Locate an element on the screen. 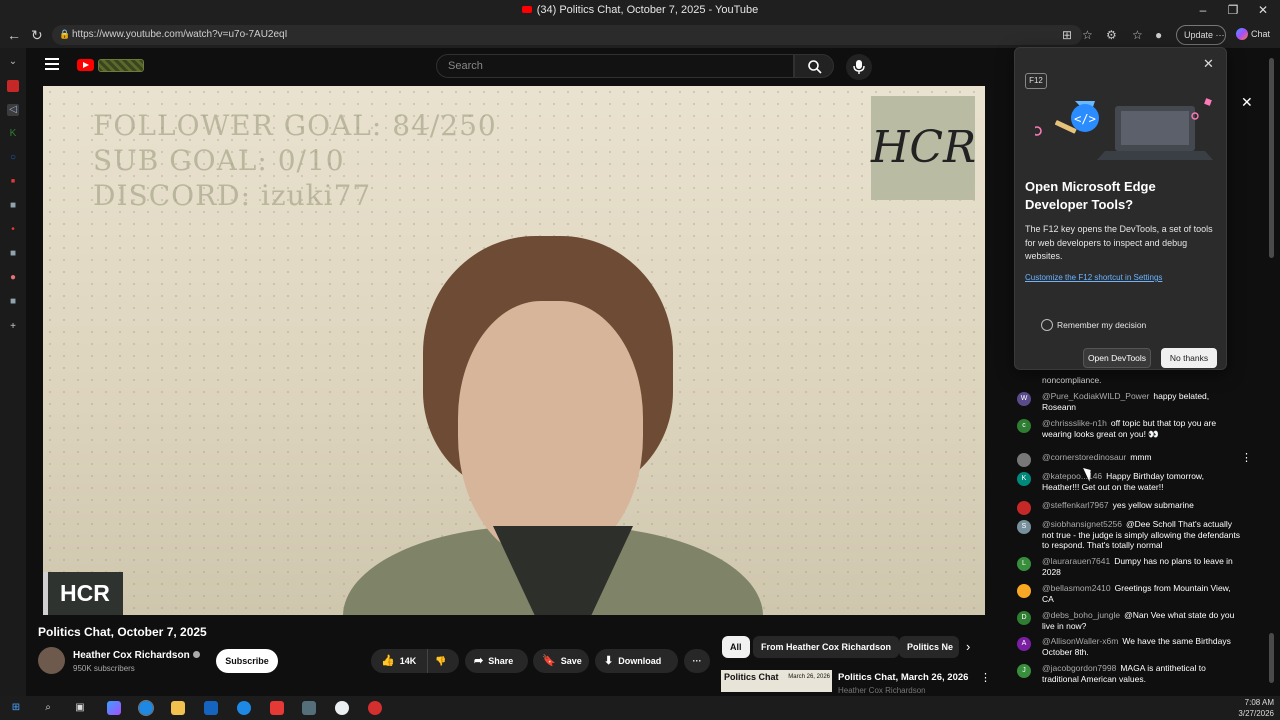  chat-author: @Pure_KodiakWILD_Power is located at coordinates (1095, 396).